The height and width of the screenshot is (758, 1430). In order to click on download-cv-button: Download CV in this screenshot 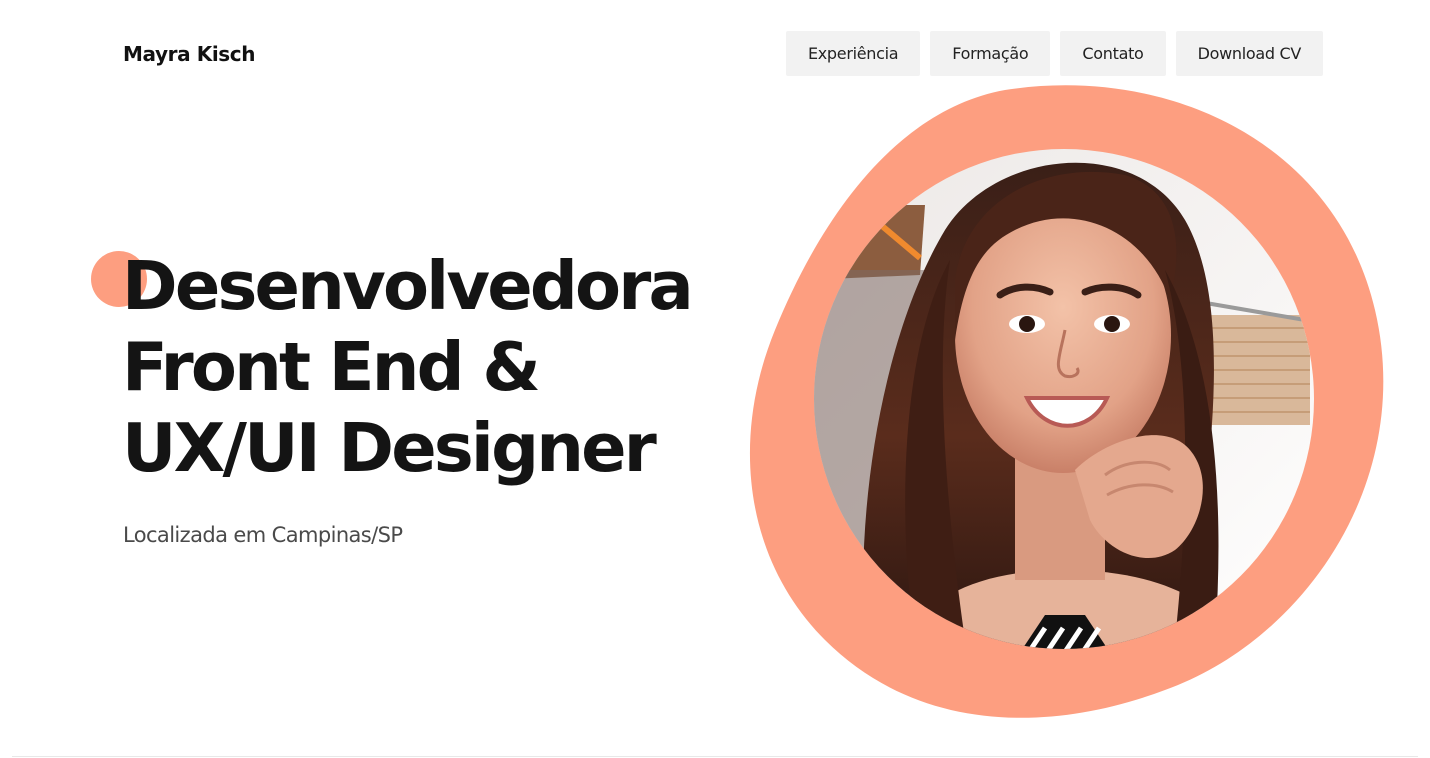, I will do `click(1249, 53)`.